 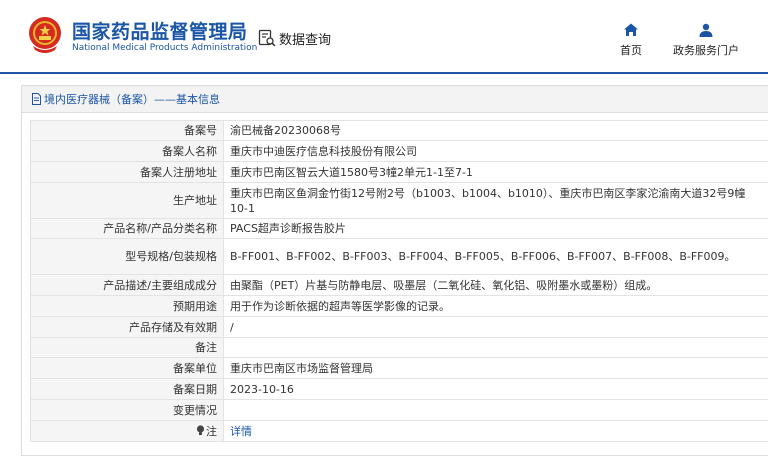 What do you see at coordinates (127, 306) in the screenshot?
I see `field-label: 预期用途` at bounding box center [127, 306].